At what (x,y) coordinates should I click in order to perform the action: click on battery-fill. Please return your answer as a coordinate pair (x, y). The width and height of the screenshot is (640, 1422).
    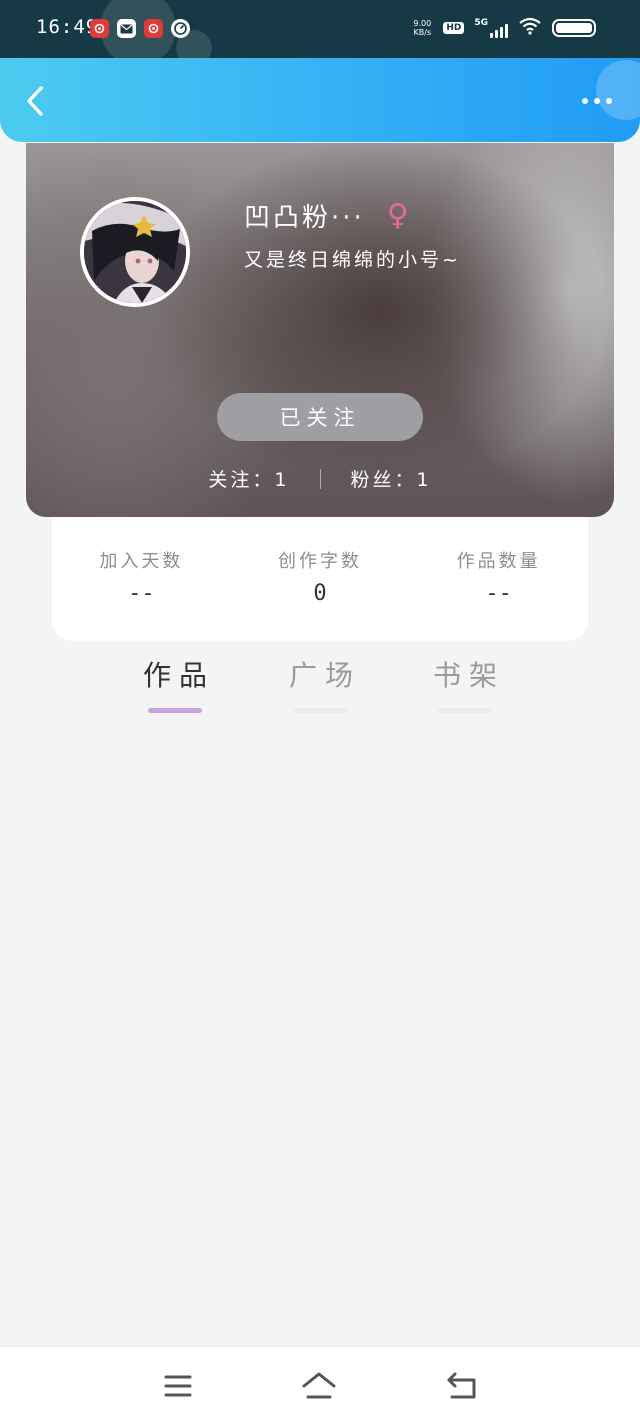
    Looking at the image, I should click on (574, 28).